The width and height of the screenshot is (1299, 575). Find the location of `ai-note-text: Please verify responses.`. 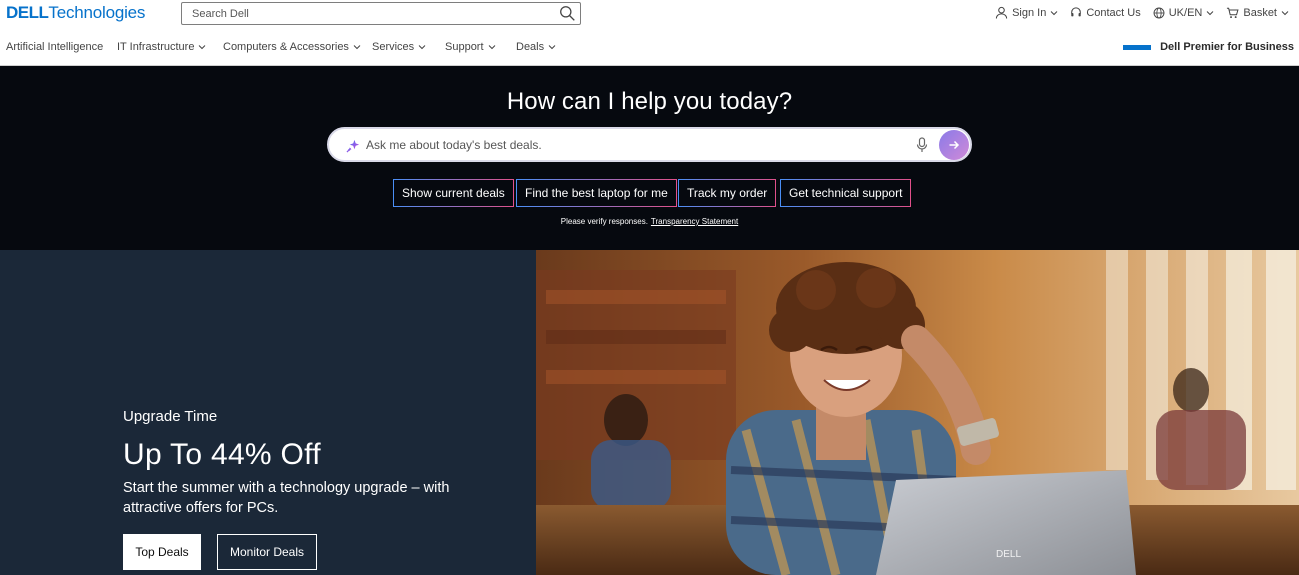

ai-note-text: Please verify responses. is located at coordinates (604, 221).